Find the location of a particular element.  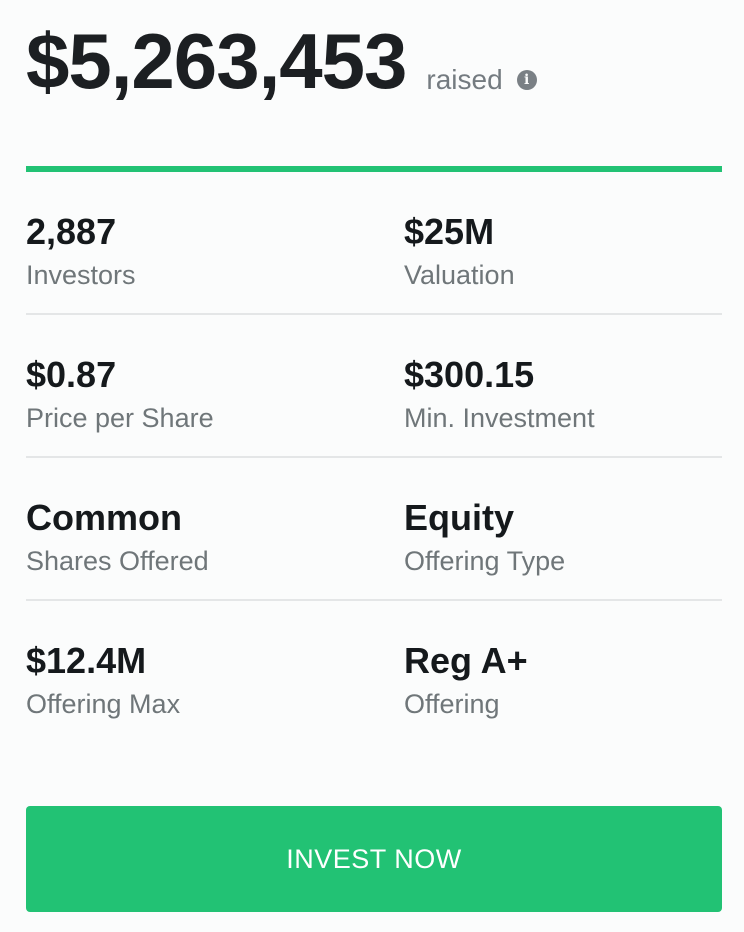

stat-value: Equity is located at coordinates (459, 517).